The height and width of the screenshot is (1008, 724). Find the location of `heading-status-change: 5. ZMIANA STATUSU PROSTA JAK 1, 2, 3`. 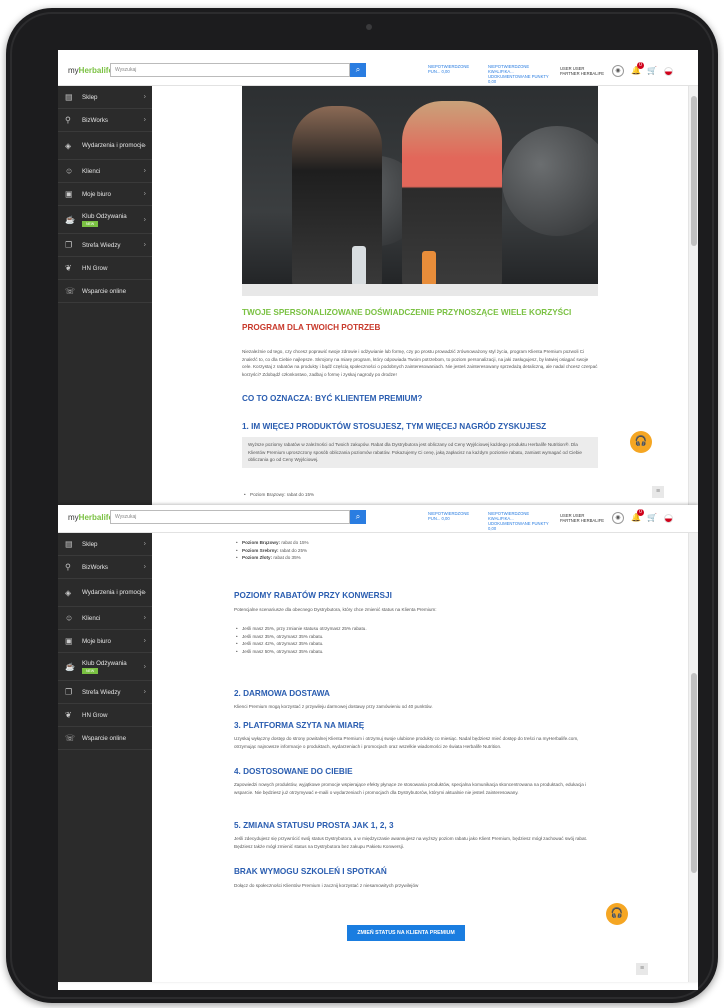

heading-status-change: 5. ZMIANA STATUSU PROSTA JAK 1, 2, 3 is located at coordinates (412, 825).